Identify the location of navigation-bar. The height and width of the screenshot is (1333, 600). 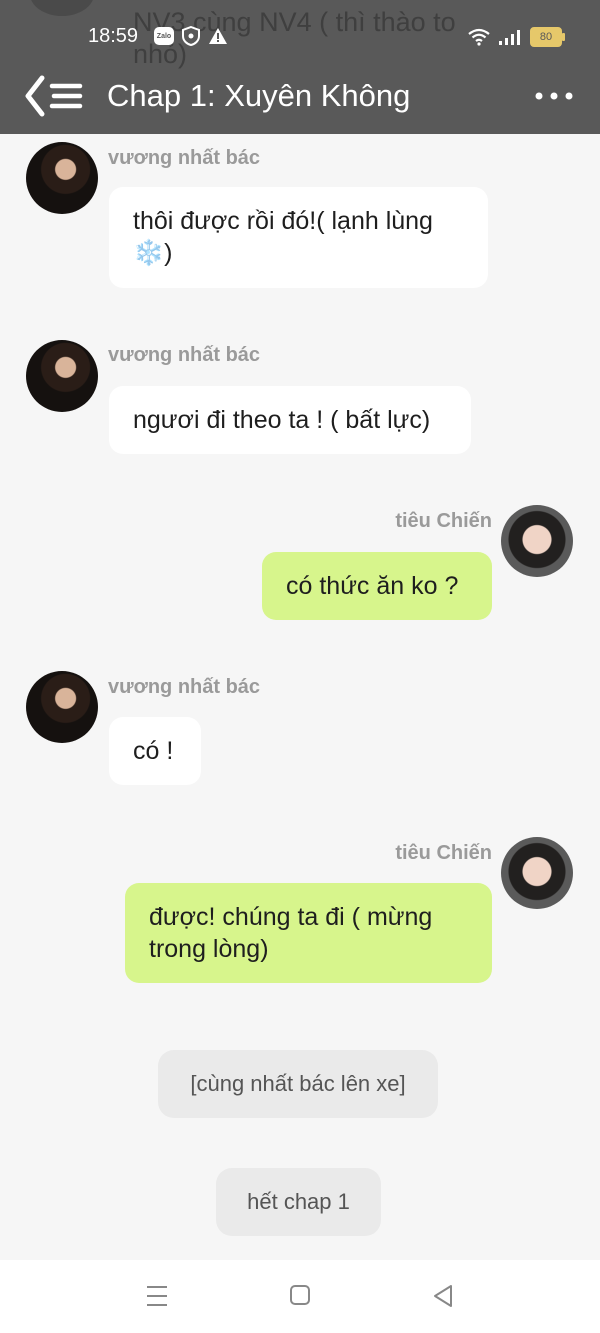
(300, 1296).